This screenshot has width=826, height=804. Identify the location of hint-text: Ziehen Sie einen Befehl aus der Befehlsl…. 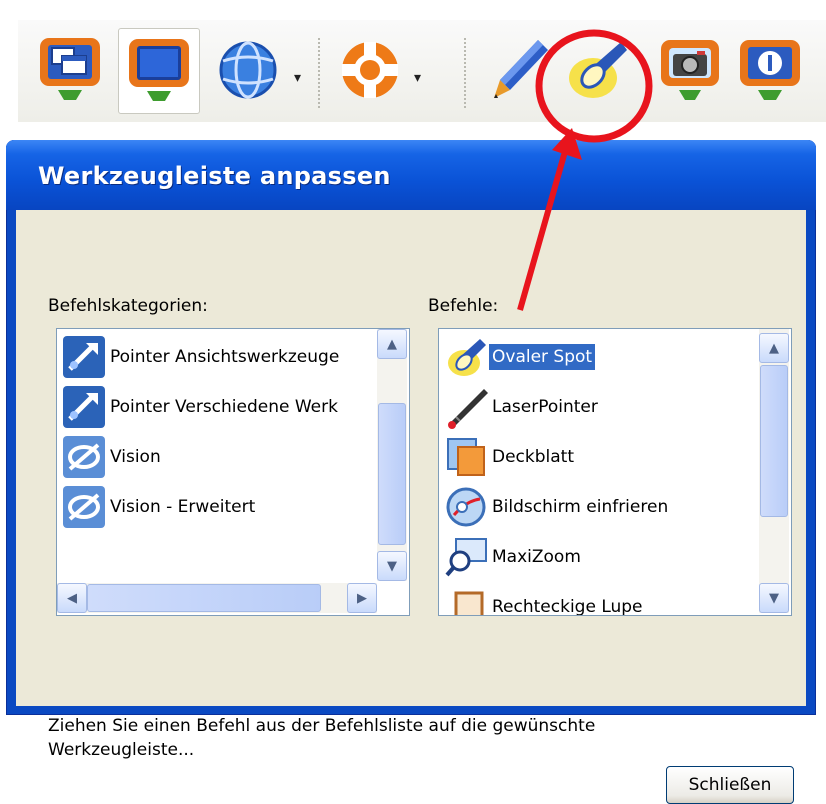
(322, 738).